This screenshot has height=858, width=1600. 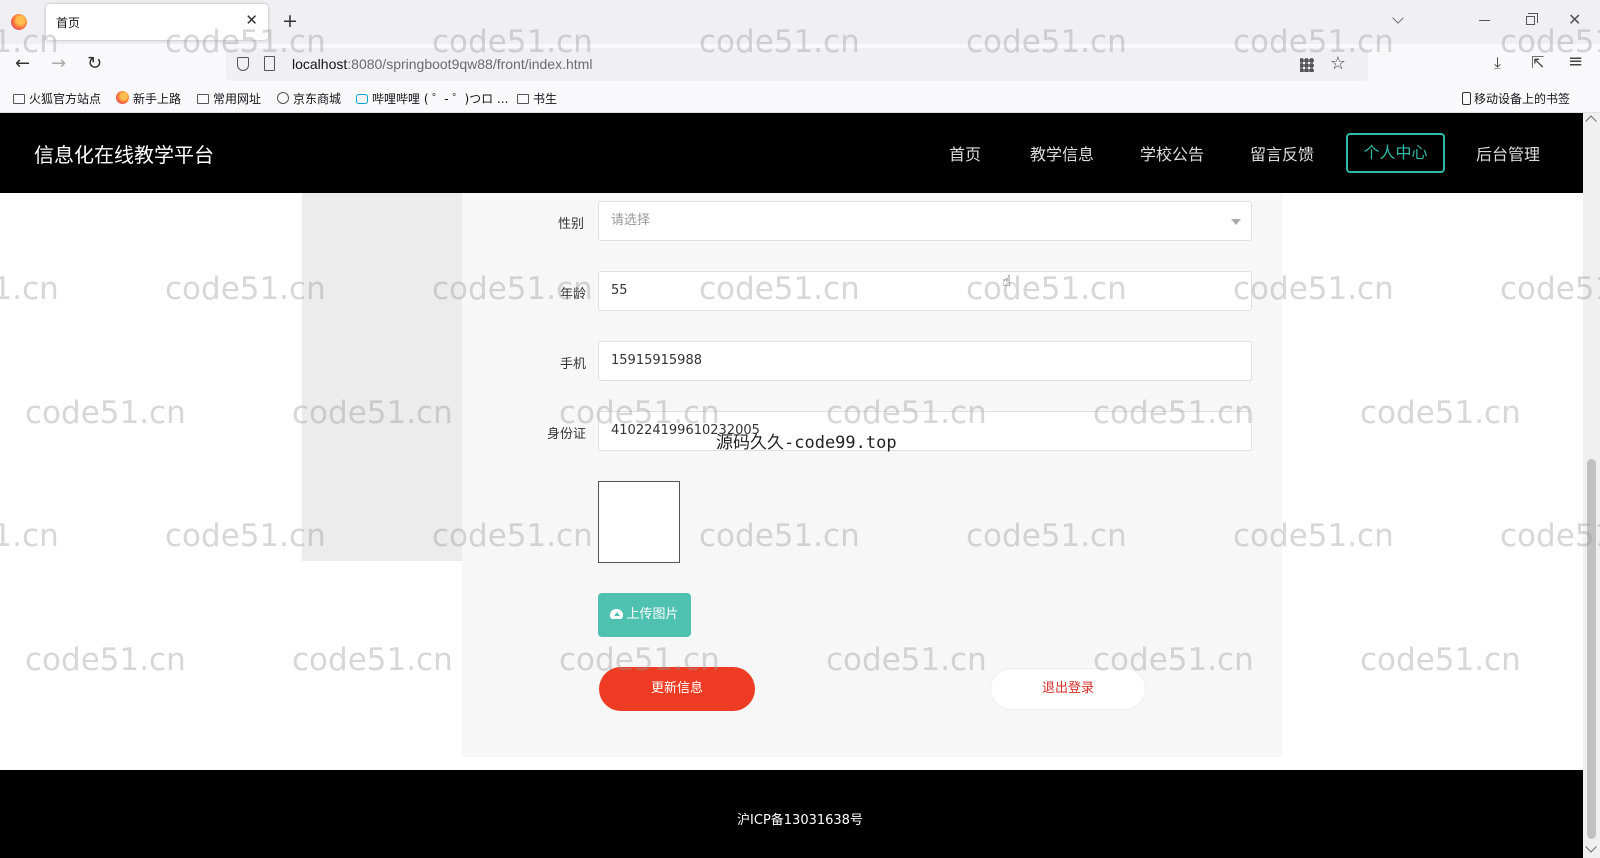 I want to click on bookmark-item: 新手上路, so click(x=148, y=98).